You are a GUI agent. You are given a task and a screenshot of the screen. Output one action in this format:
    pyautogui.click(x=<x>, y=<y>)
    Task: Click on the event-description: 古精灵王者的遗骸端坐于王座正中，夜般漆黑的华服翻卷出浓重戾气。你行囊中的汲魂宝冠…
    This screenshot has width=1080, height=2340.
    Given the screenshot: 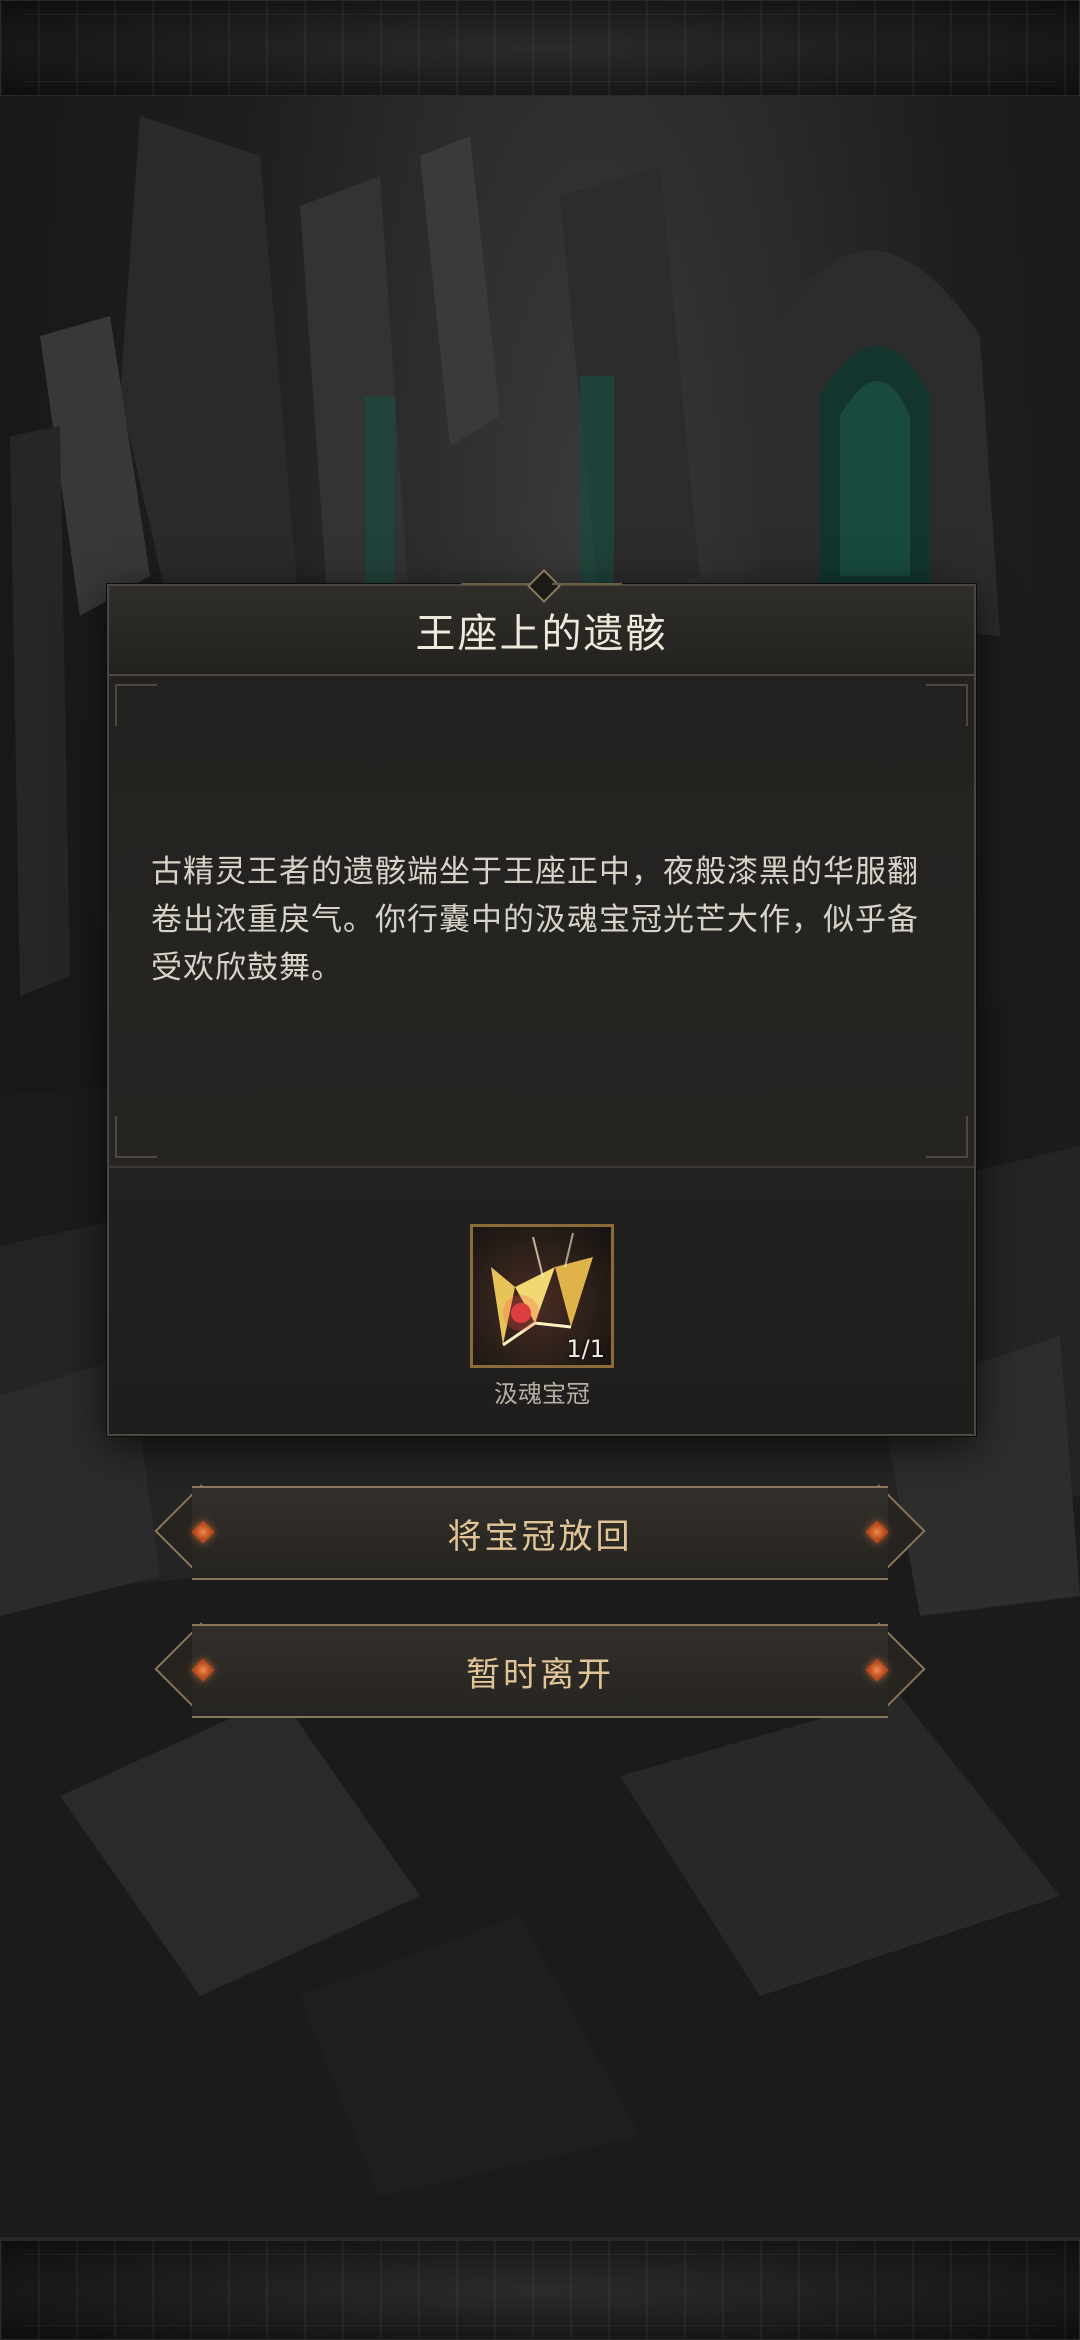 What is the action you would take?
    pyautogui.click(x=535, y=920)
    